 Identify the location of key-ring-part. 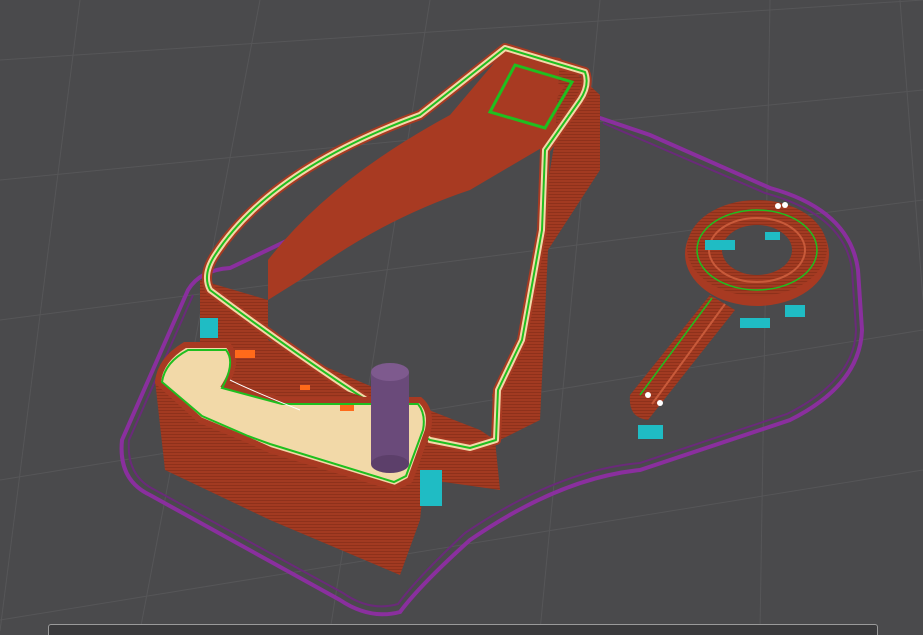
(729, 319).